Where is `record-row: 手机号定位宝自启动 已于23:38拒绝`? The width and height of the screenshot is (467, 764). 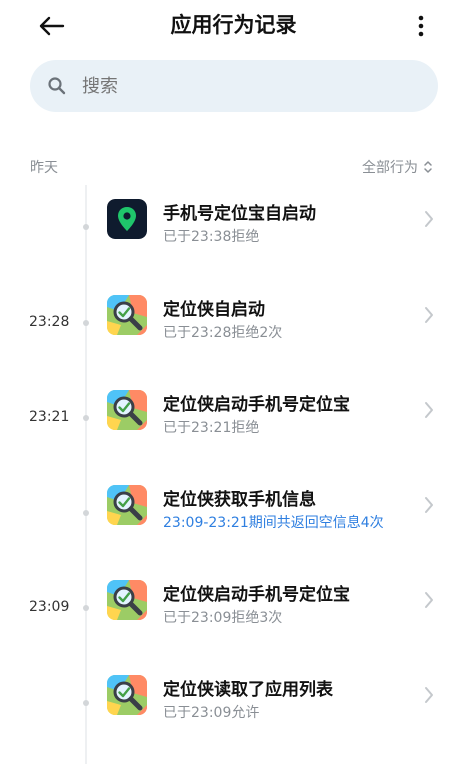
record-row: 手机号定位宝自启动 已于23:38拒绝 is located at coordinates (233, 227).